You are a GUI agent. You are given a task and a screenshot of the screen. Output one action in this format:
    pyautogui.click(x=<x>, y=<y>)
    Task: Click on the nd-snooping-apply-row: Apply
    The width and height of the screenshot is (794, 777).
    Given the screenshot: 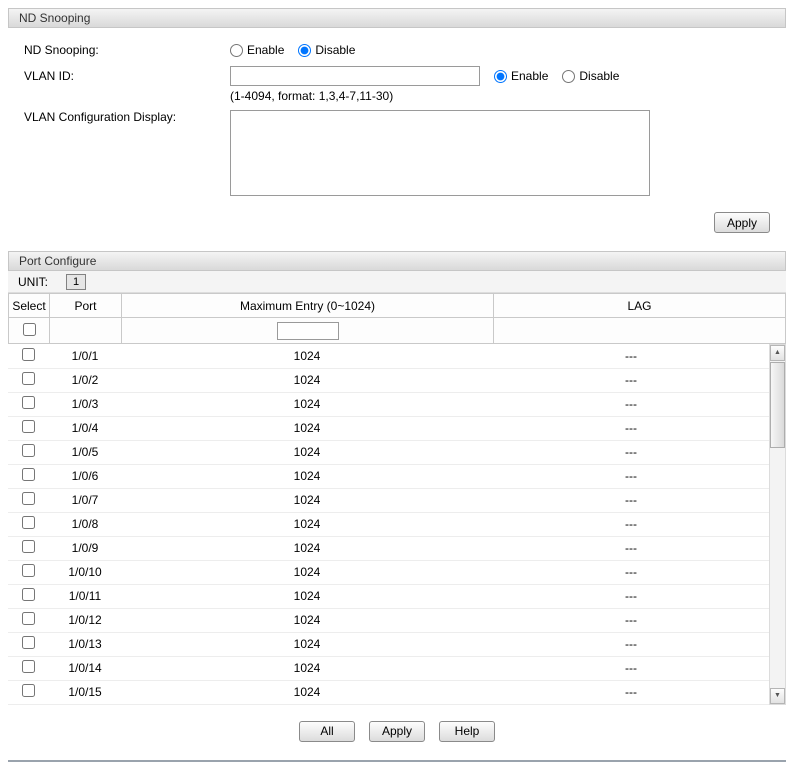 What is the action you would take?
    pyautogui.click(x=397, y=222)
    